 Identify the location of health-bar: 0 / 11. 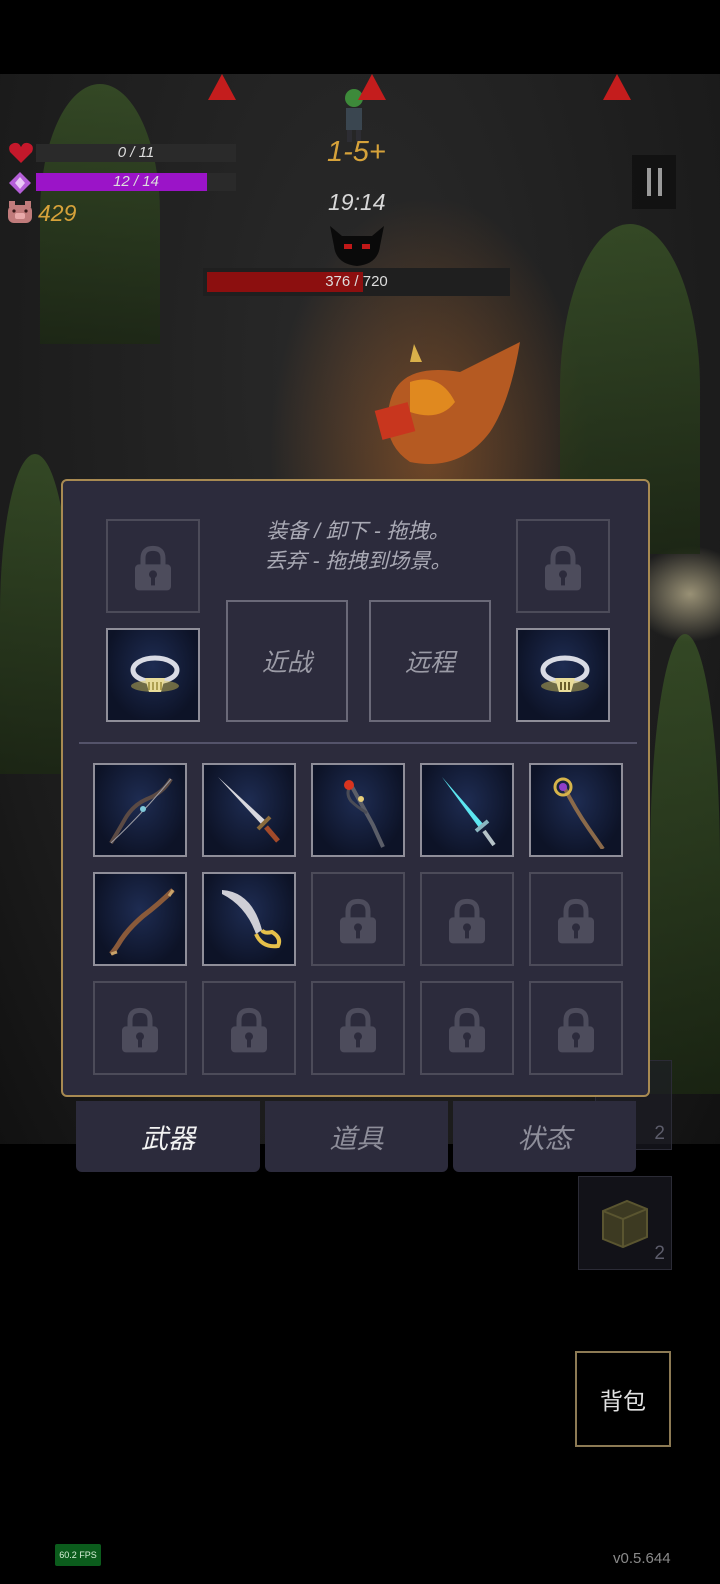
(136, 153).